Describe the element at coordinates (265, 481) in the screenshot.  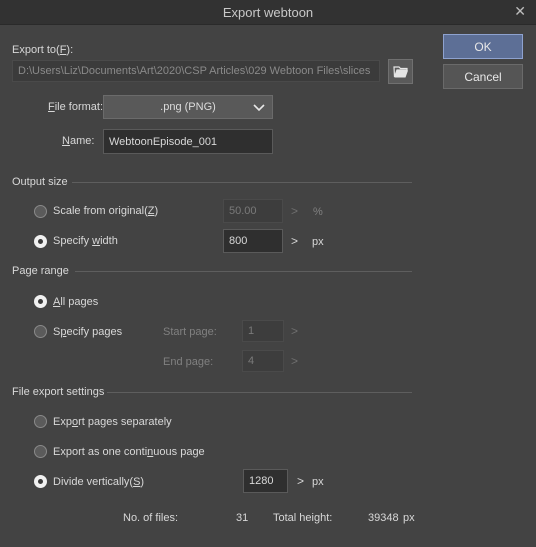
I see `divide-height-input: 1280` at that location.